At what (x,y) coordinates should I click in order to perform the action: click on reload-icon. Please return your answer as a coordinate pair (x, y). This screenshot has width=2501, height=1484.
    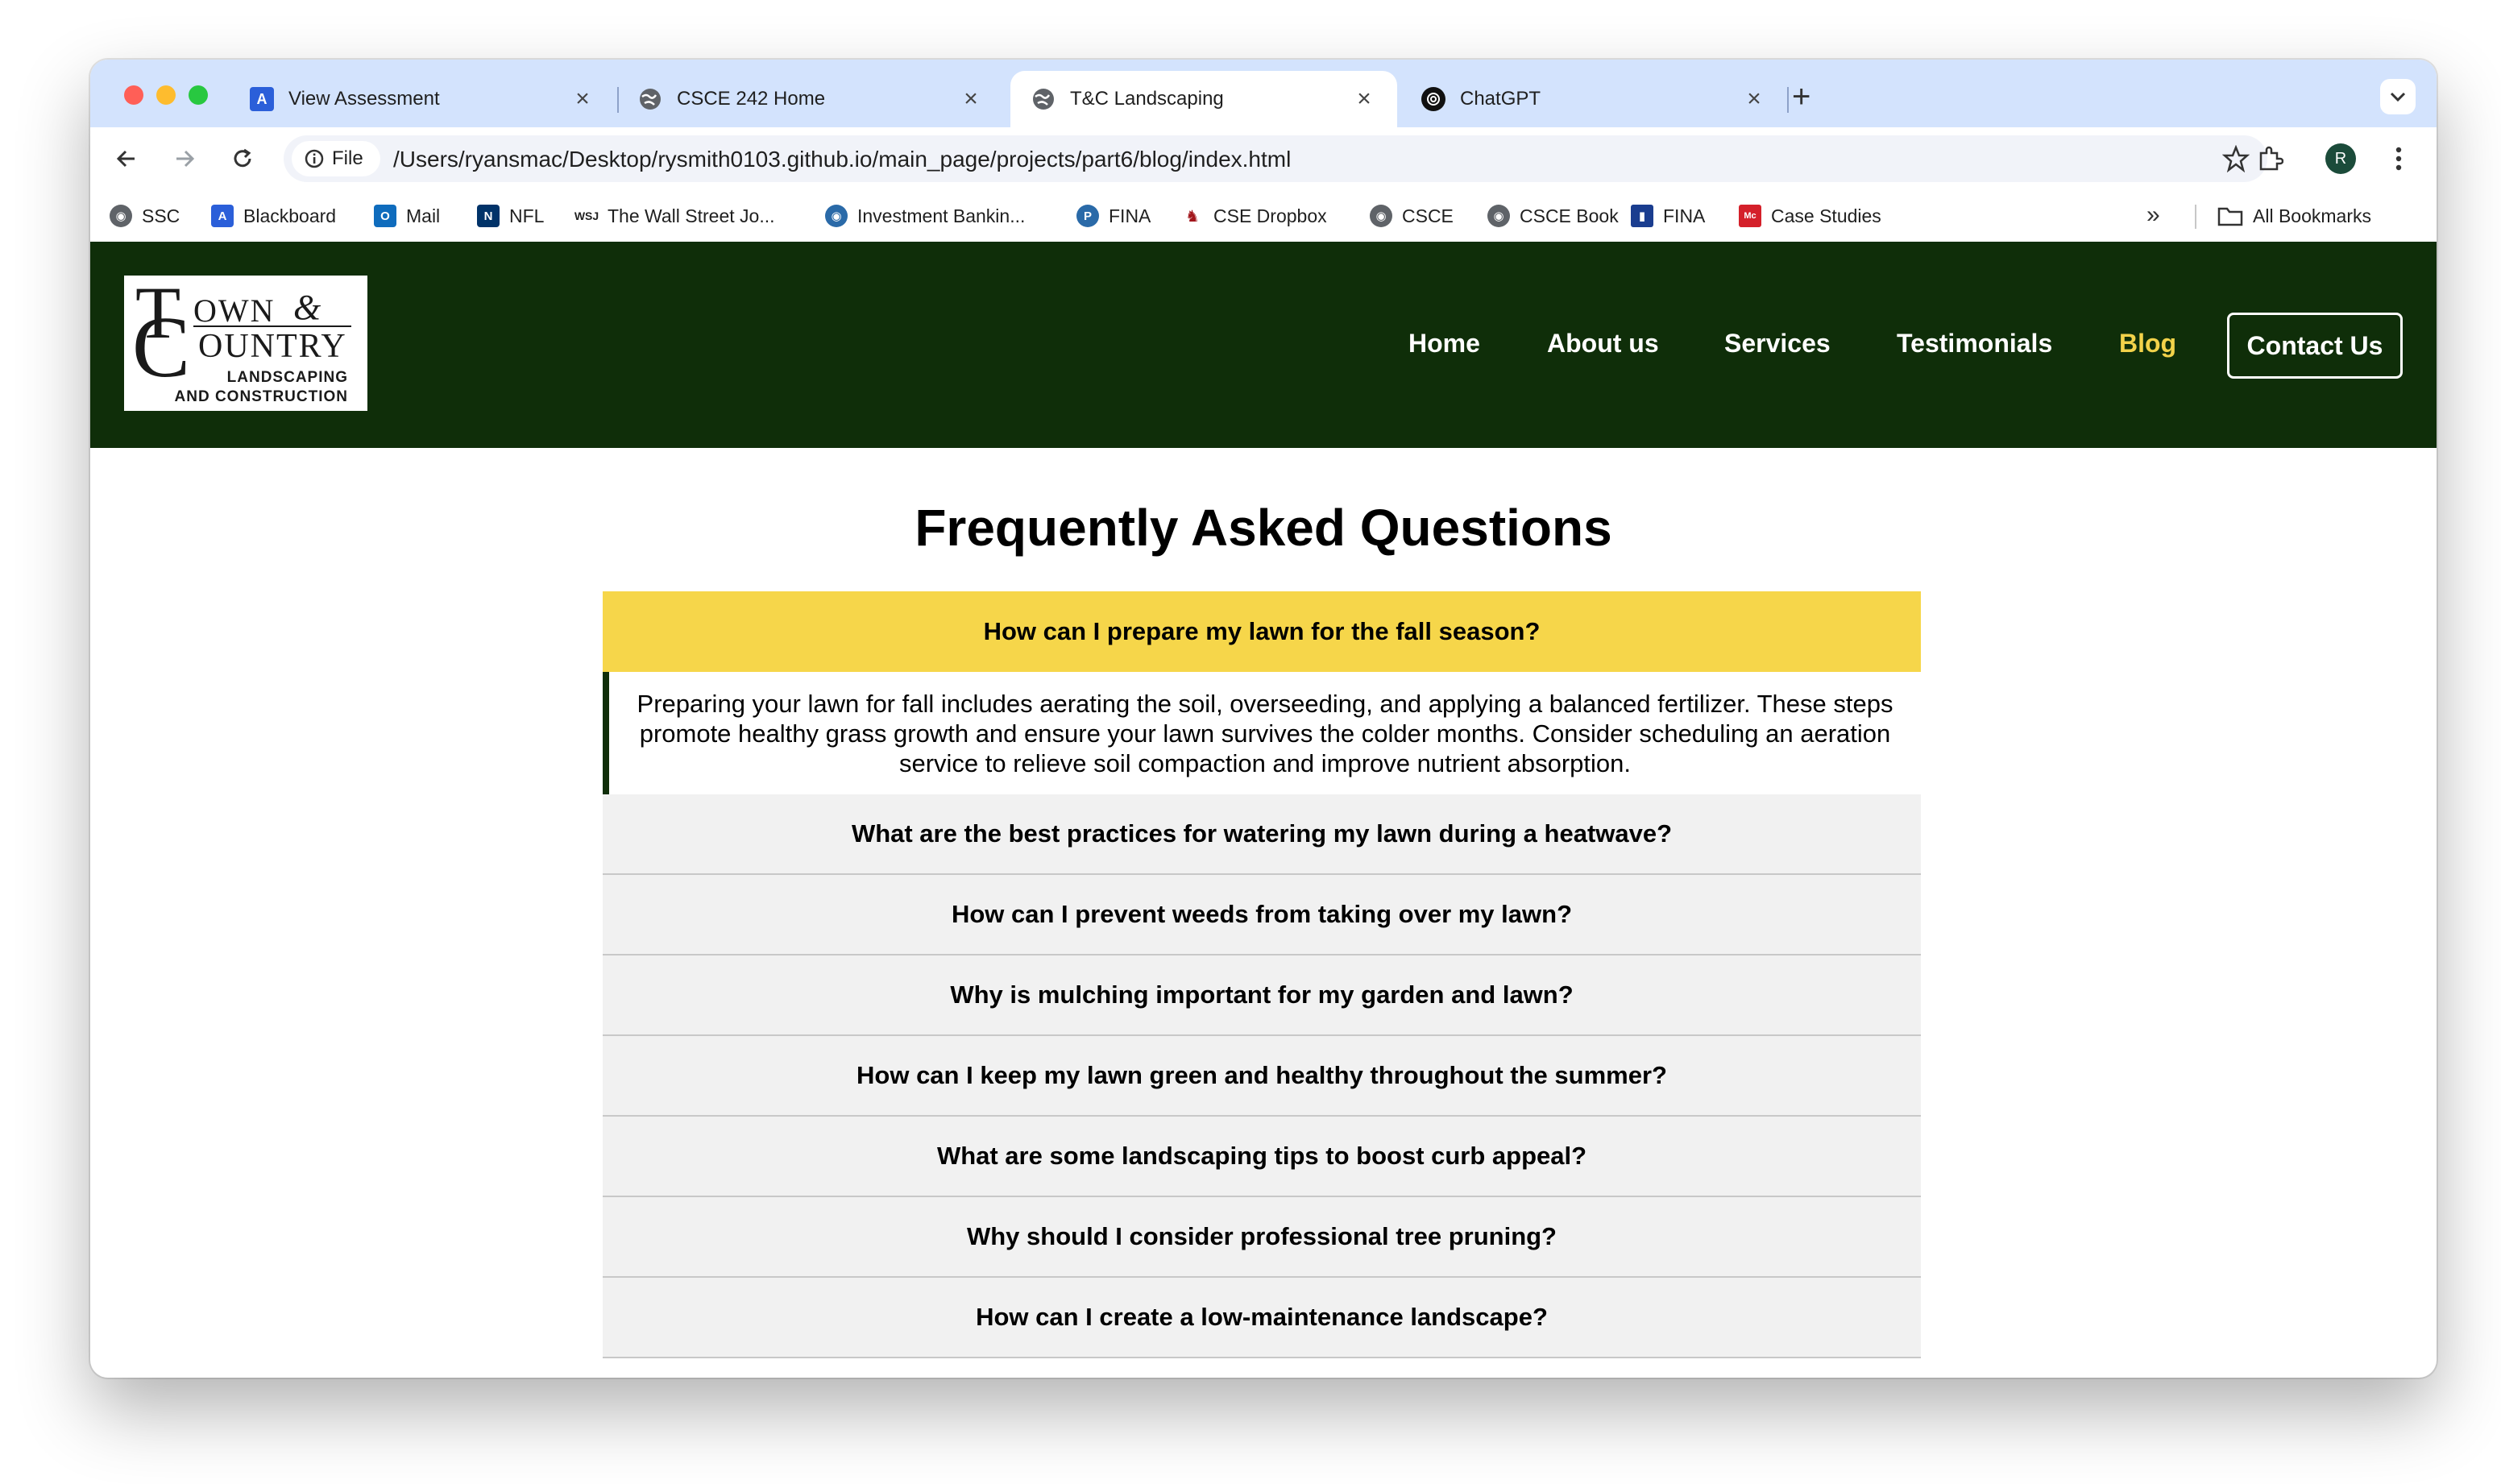
    Looking at the image, I should click on (242, 158).